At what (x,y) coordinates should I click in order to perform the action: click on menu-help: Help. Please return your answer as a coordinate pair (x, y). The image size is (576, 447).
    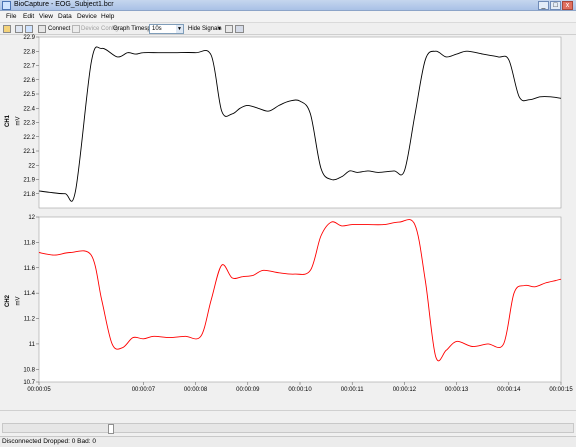
    Looking at the image, I should click on (107, 16).